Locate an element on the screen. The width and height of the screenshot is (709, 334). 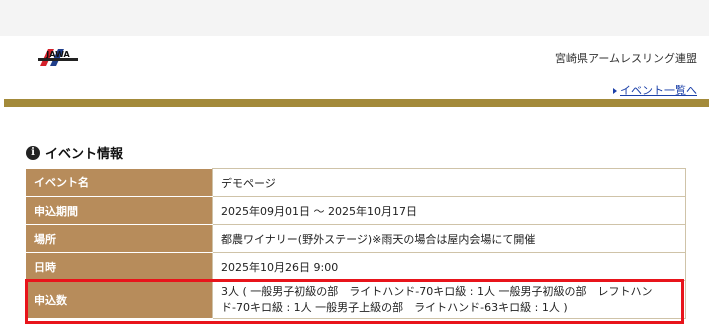
jawa-logo: JAWA is located at coordinates (58, 57).